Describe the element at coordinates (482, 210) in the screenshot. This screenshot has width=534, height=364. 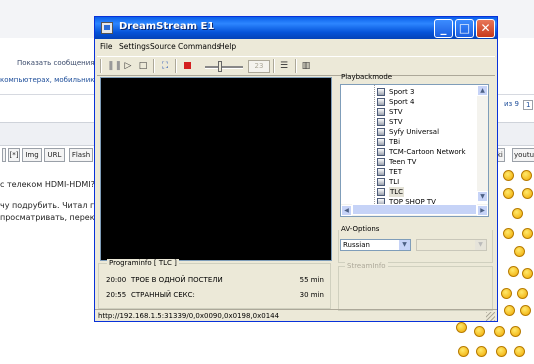
I see `scroll-right-icon: ▶` at that location.